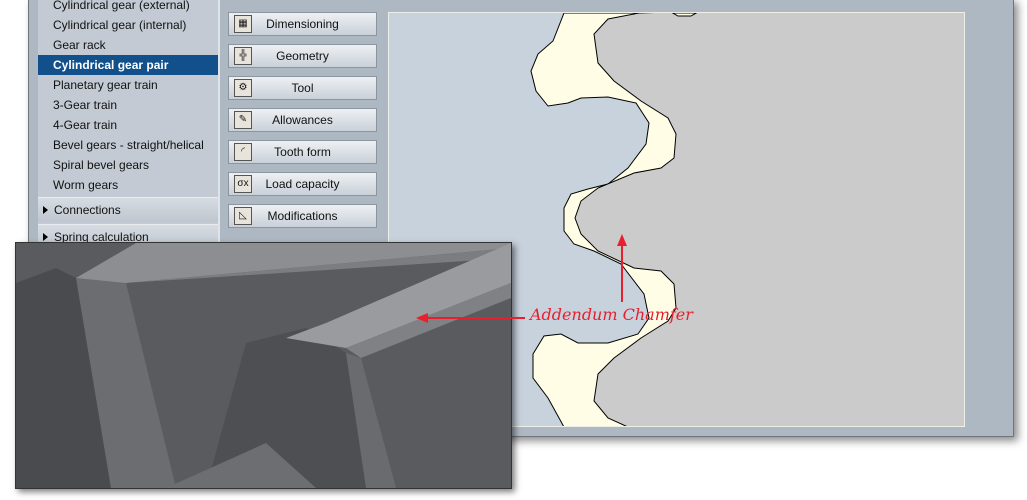  Describe the element at coordinates (521, 278) in the screenshot. I see `annotation-arrows` at that location.